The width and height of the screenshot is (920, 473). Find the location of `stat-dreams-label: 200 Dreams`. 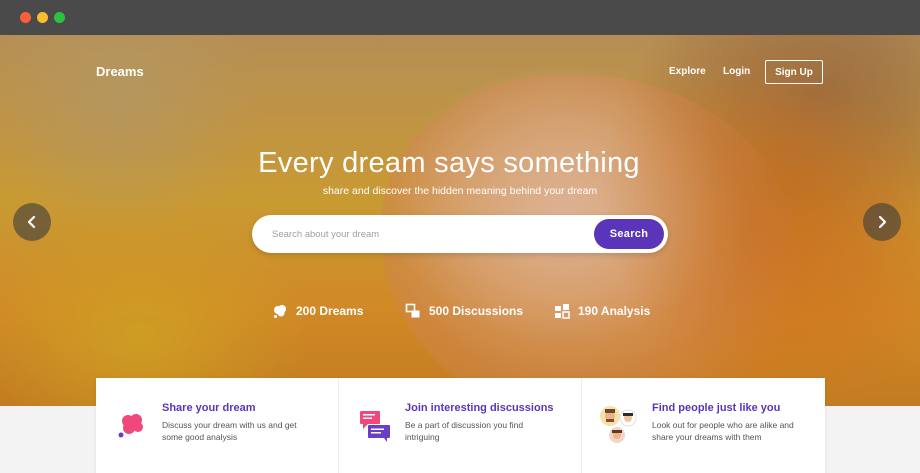

stat-dreams-label: 200 Dreams is located at coordinates (330, 311).